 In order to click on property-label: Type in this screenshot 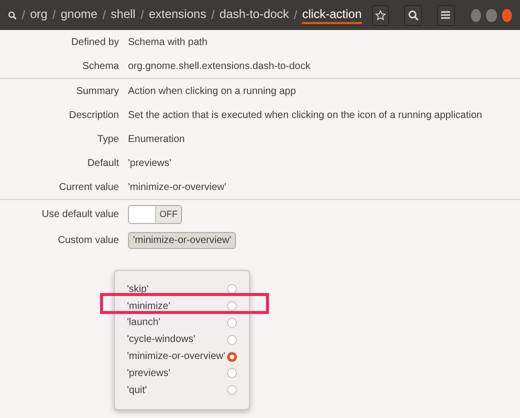, I will do `click(108, 139)`.